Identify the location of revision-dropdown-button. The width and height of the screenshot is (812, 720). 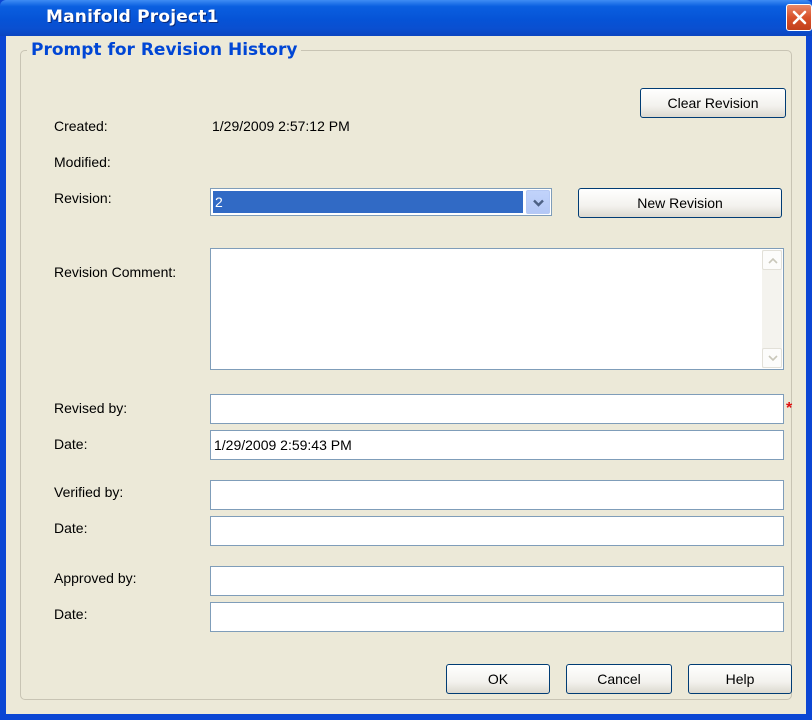
(538, 202).